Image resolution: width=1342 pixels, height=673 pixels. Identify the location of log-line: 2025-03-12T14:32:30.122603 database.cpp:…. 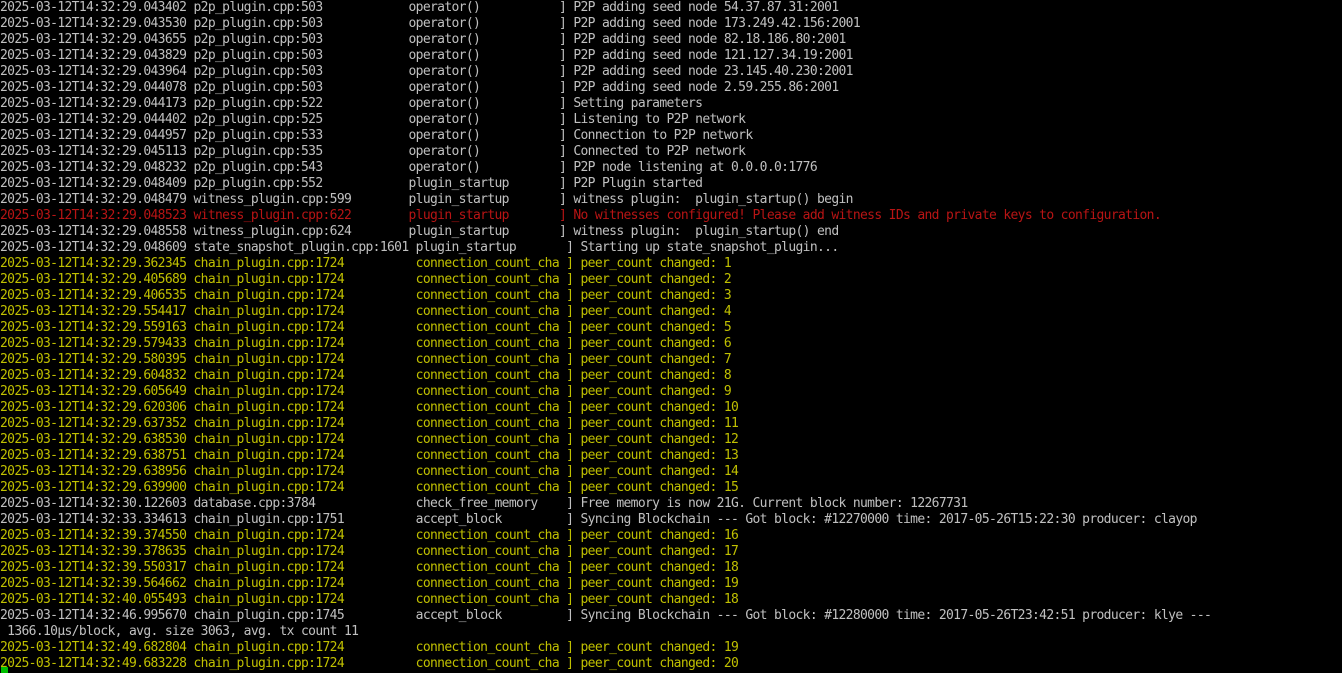
(484, 503).